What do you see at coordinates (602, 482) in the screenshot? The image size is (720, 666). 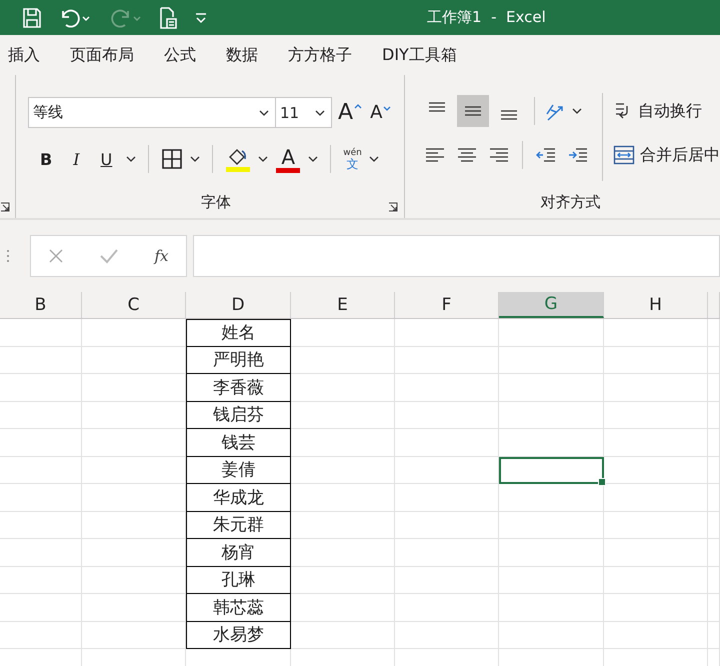 I see `fill-handle` at bounding box center [602, 482].